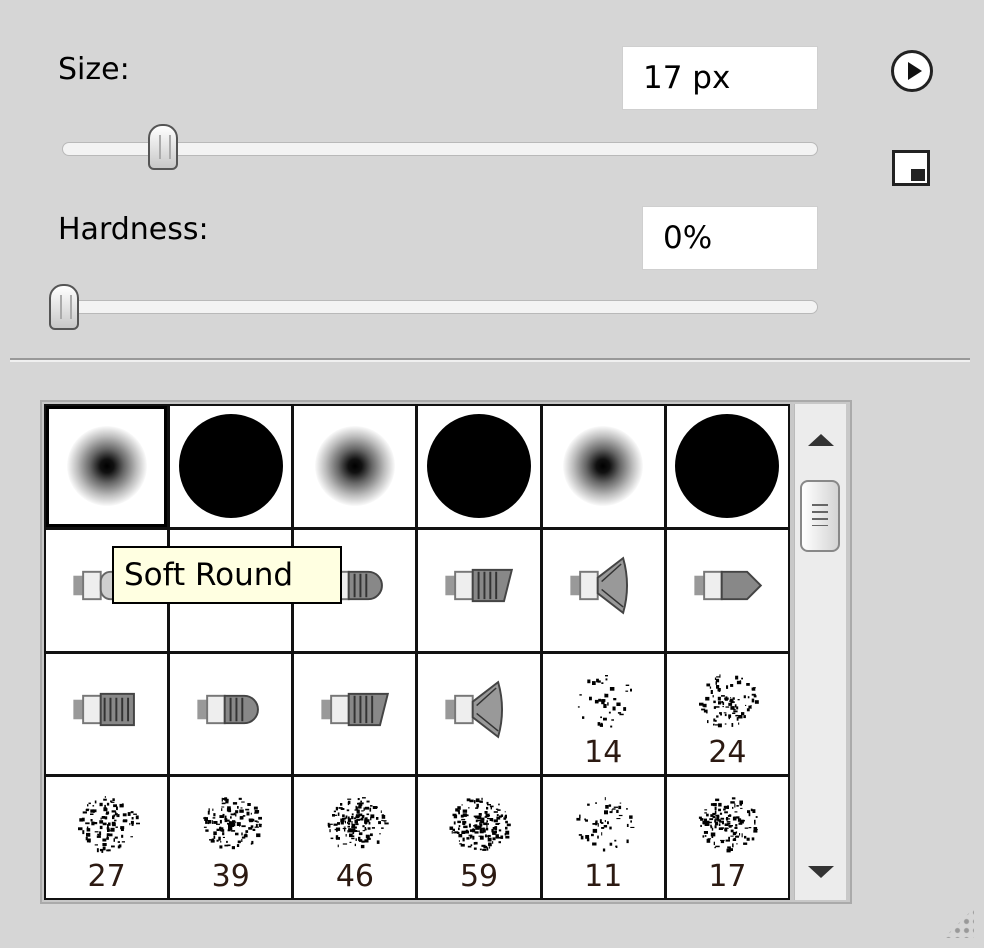  Describe the element at coordinates (435, 307) in the screenshot. I see `hardness-slider-track` at that location.